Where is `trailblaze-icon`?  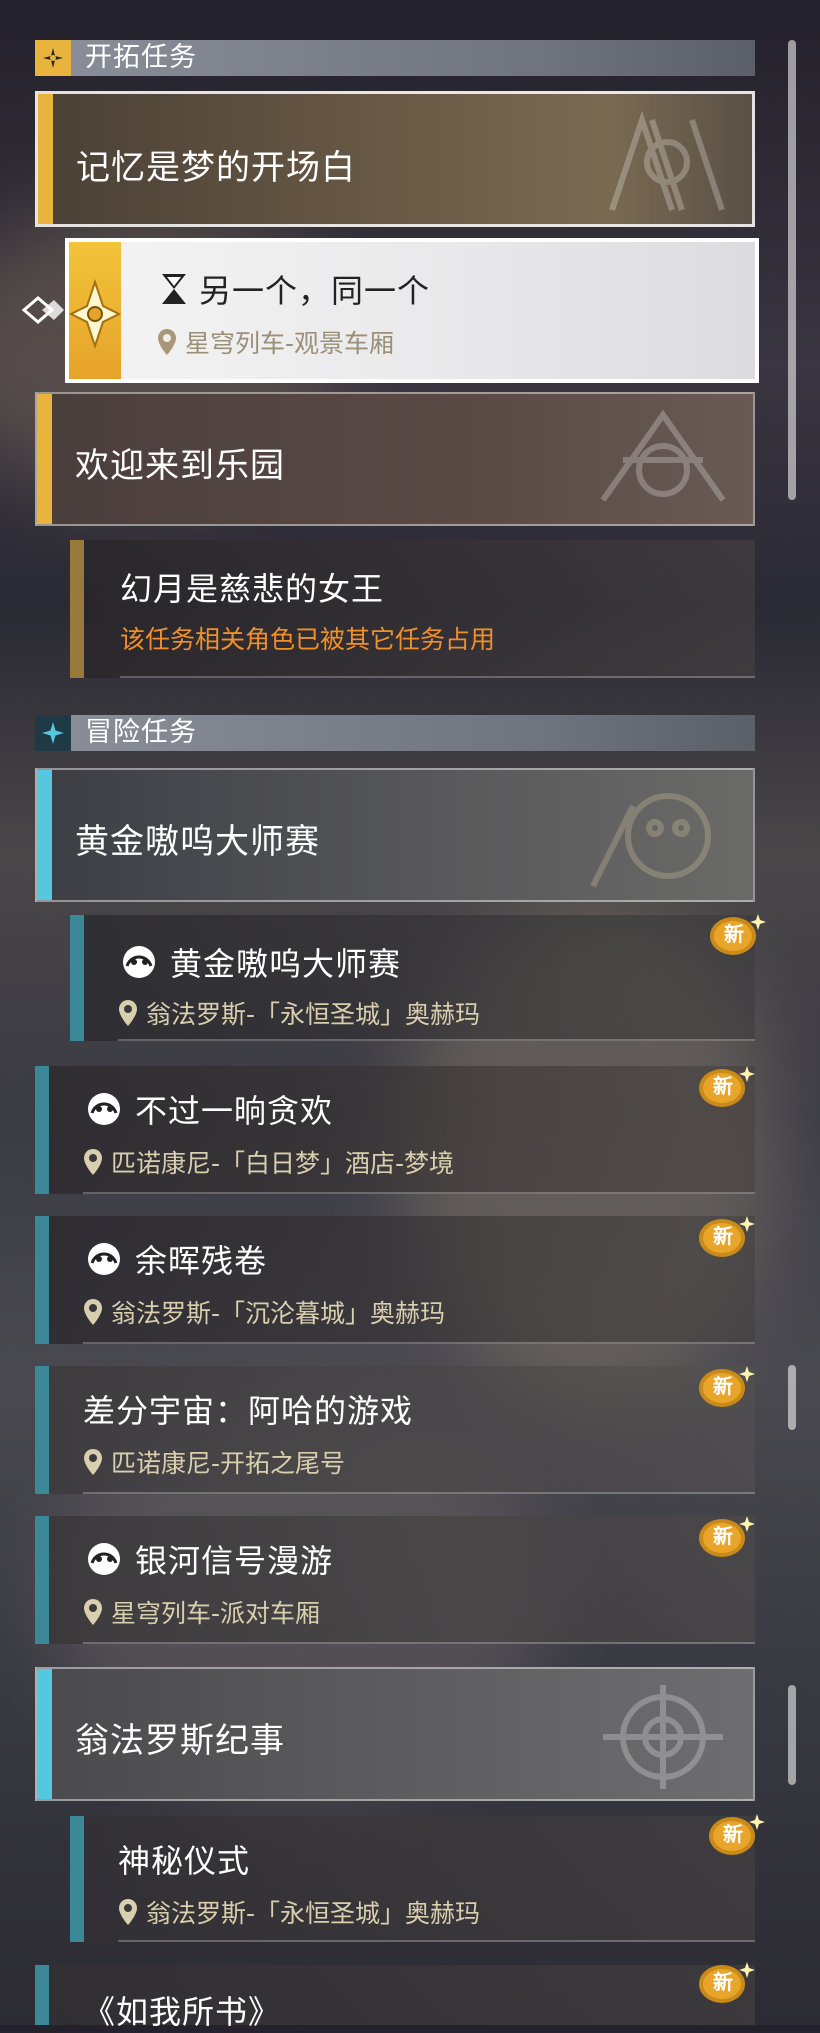 trailblaze-icon is located at coordinates (53, 58).